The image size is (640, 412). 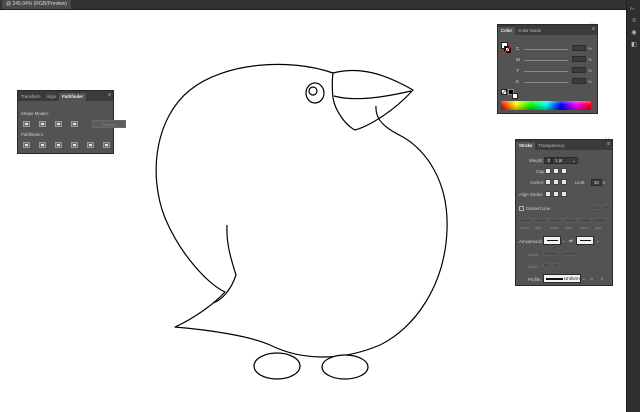 What do you see at coordinates (634, 33) in the screenshot?
I see `dock-eye-icon: ◉` at bounding box center [634, 33].